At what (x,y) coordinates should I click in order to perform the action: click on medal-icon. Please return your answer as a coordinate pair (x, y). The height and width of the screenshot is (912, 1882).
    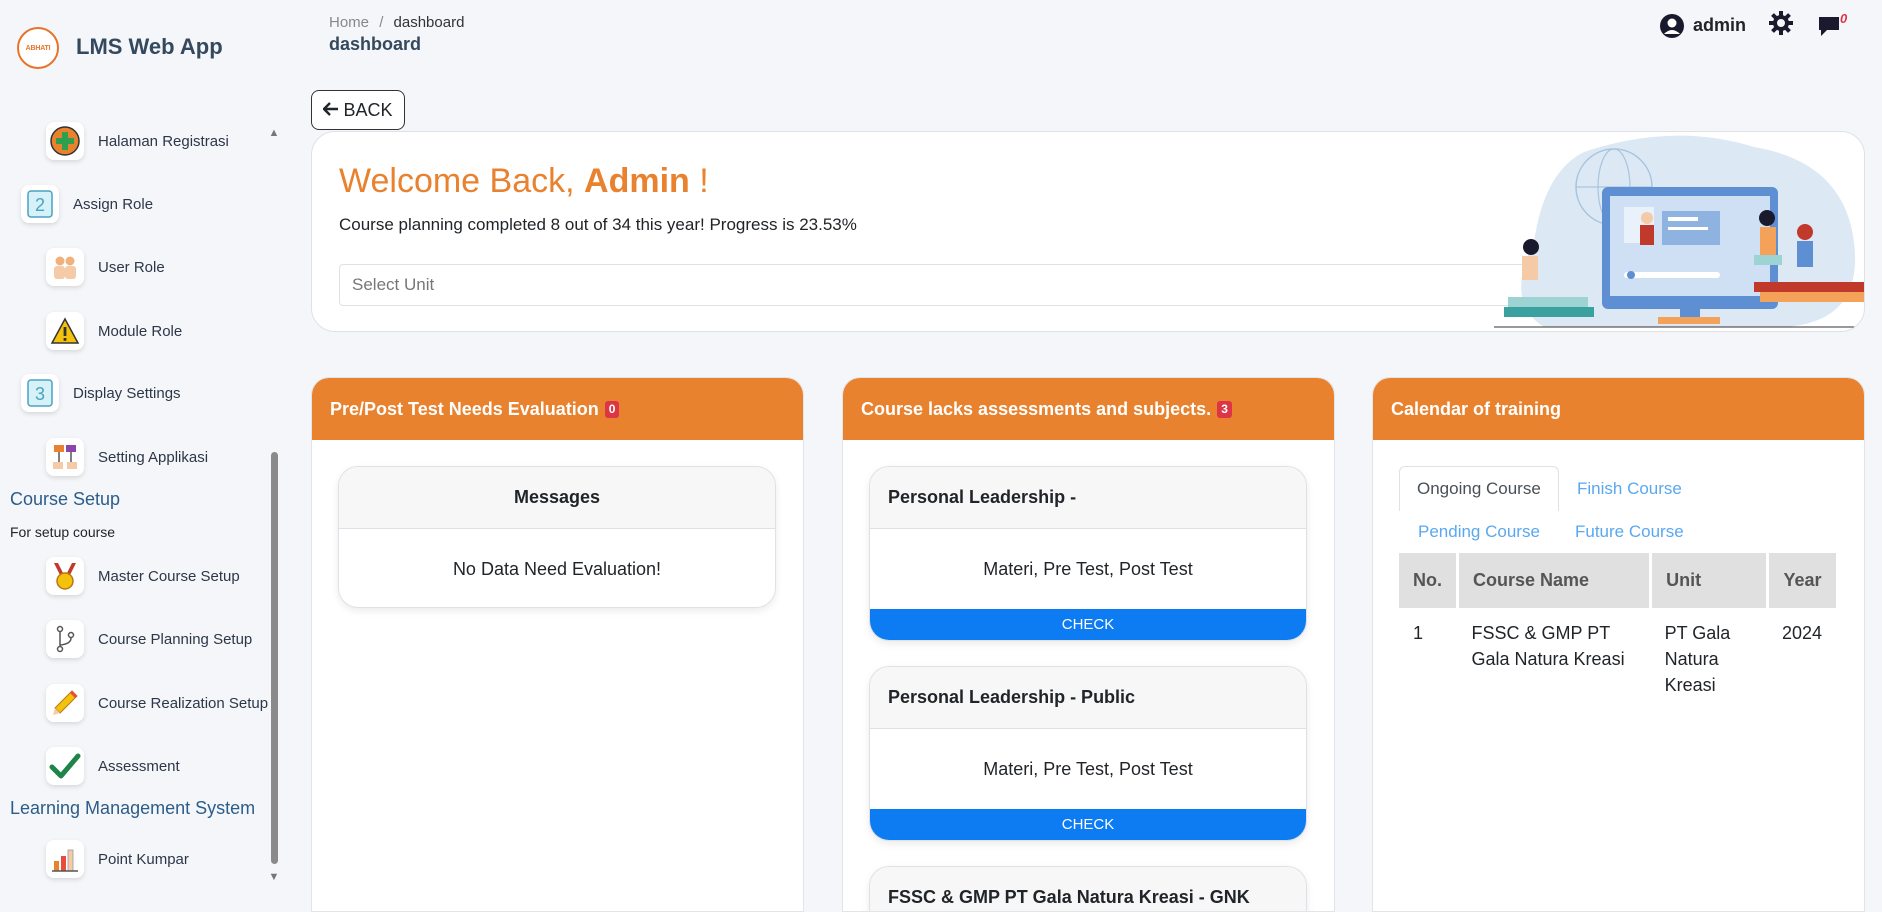
    Looking at the image, I should click on (65, 576).